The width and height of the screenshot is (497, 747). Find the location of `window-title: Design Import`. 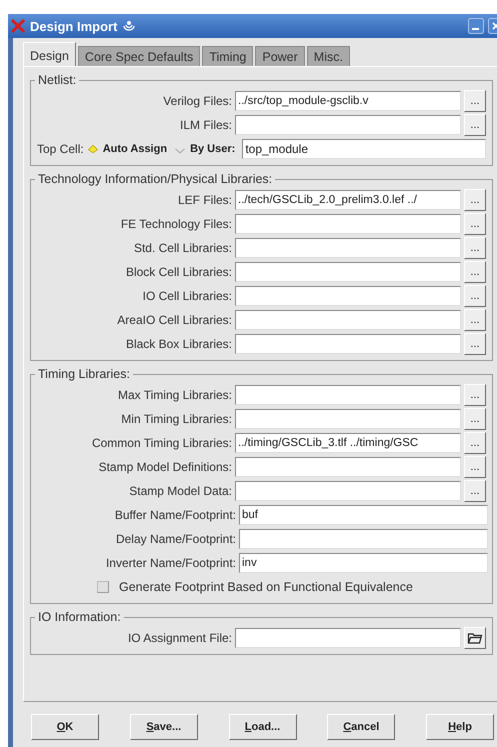

window-title: Design Import is located at coordinates (74, 26).